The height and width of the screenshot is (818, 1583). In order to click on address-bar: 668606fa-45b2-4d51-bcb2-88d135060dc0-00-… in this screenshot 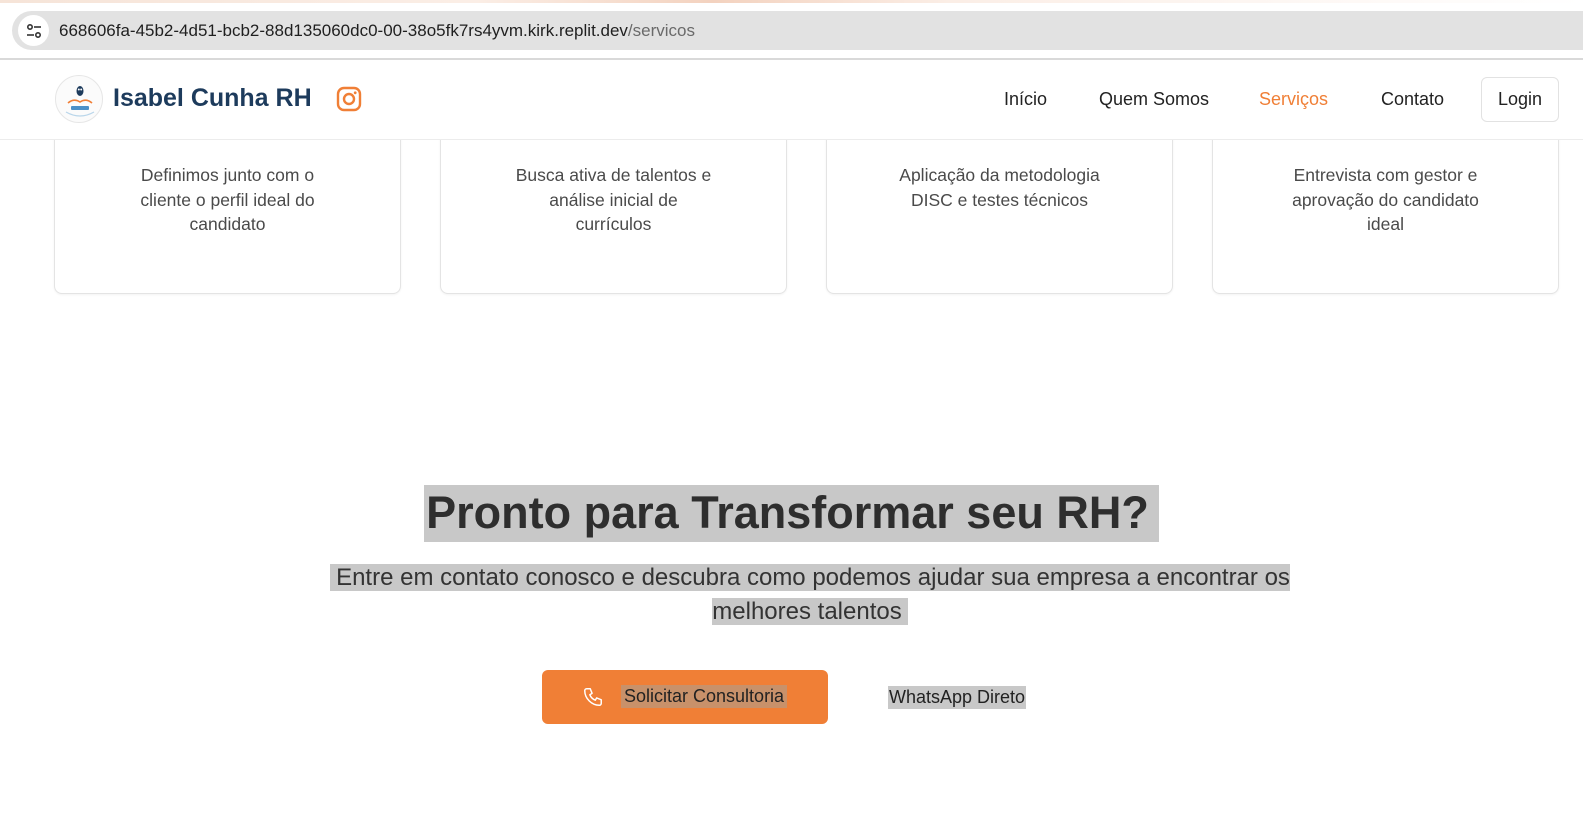, I will do `click(797, 30)`.